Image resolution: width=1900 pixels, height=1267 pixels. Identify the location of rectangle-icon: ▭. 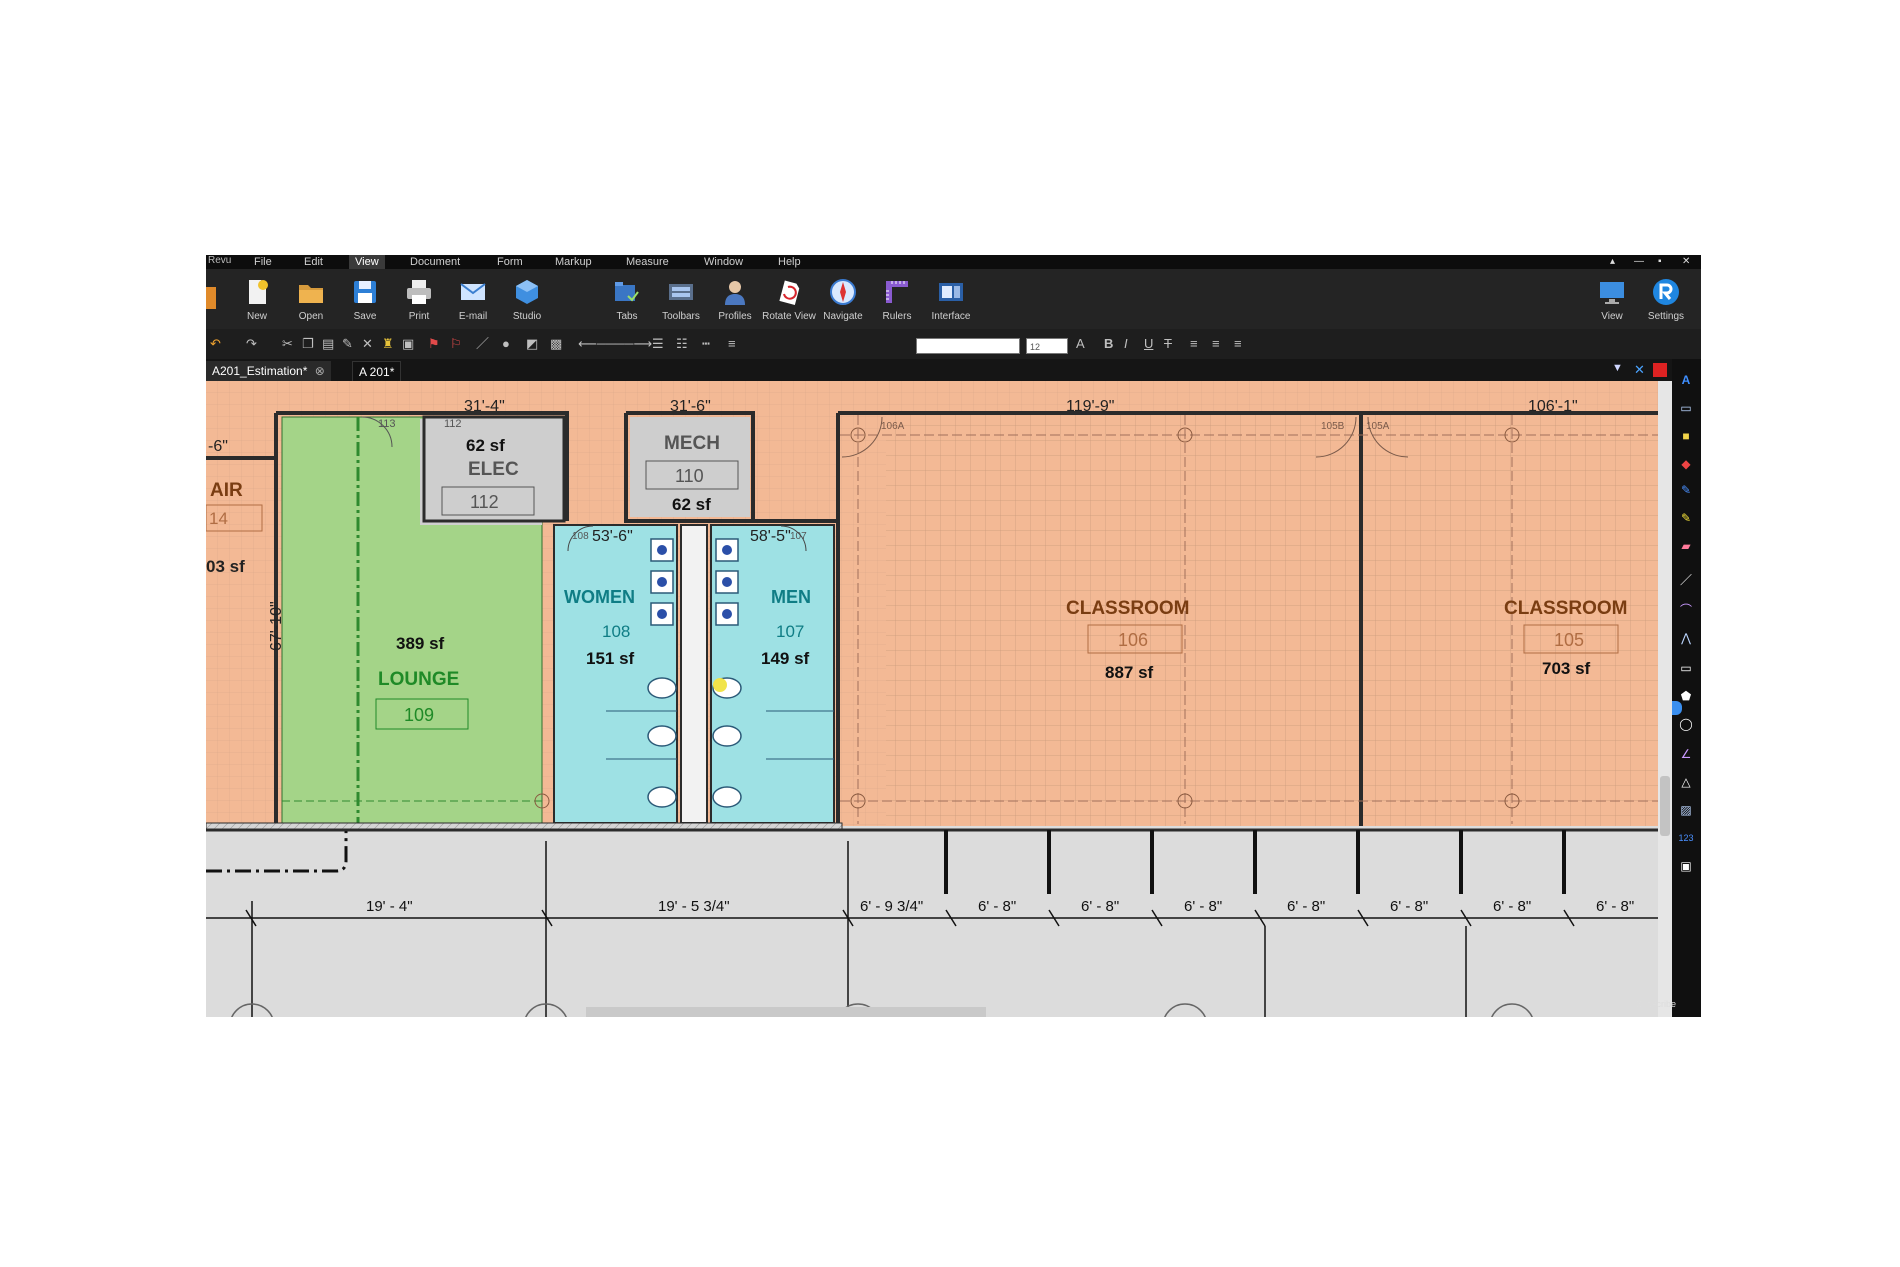
(1686, 668).